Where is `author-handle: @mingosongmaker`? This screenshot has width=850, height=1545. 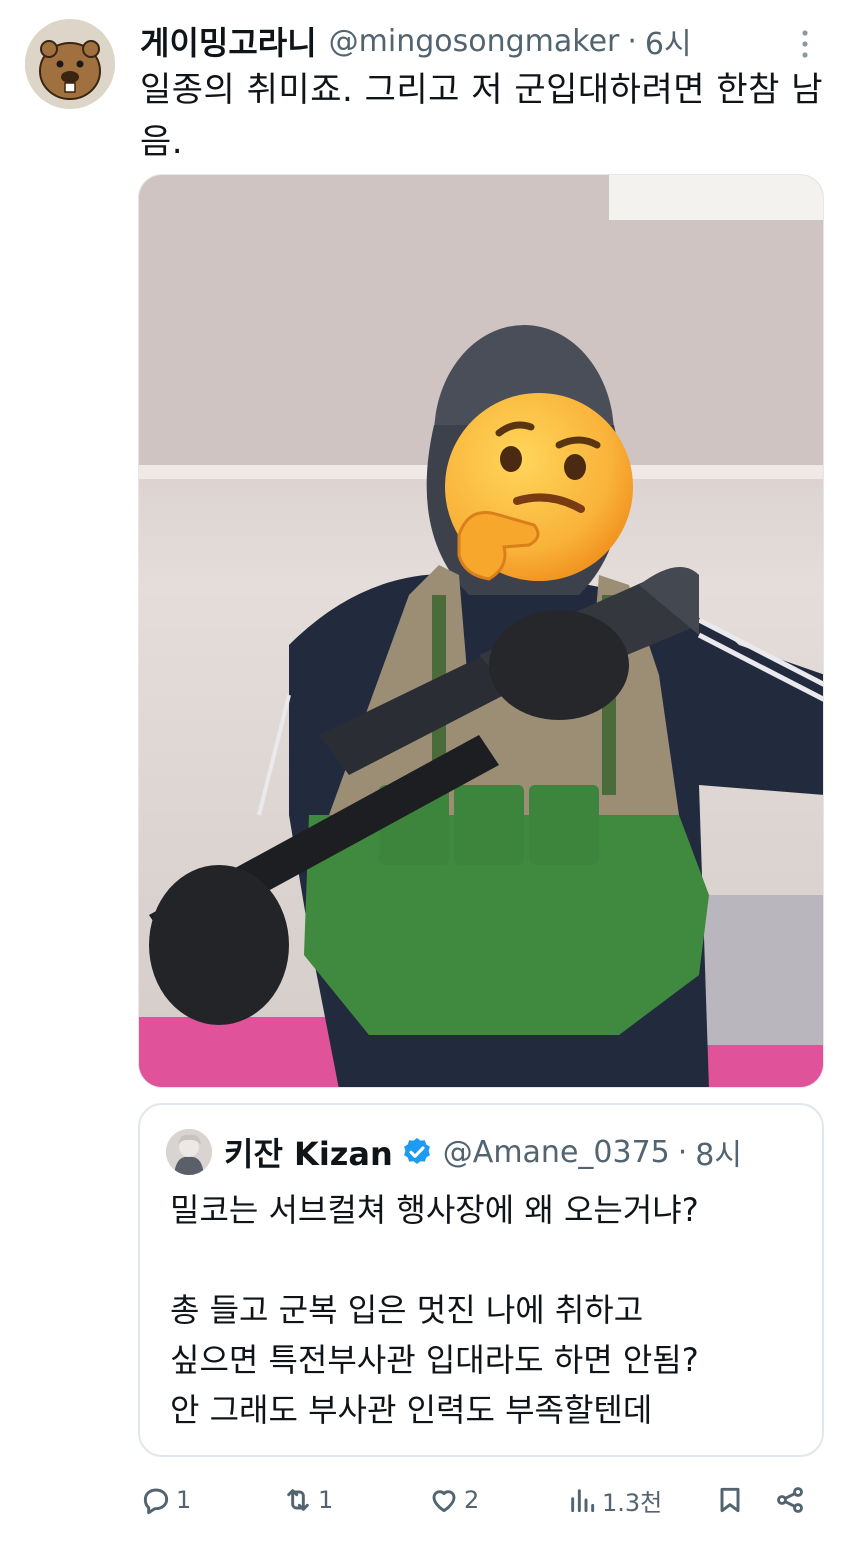 author-handle: @mingosongmaker is located at coordinates (474, 41).